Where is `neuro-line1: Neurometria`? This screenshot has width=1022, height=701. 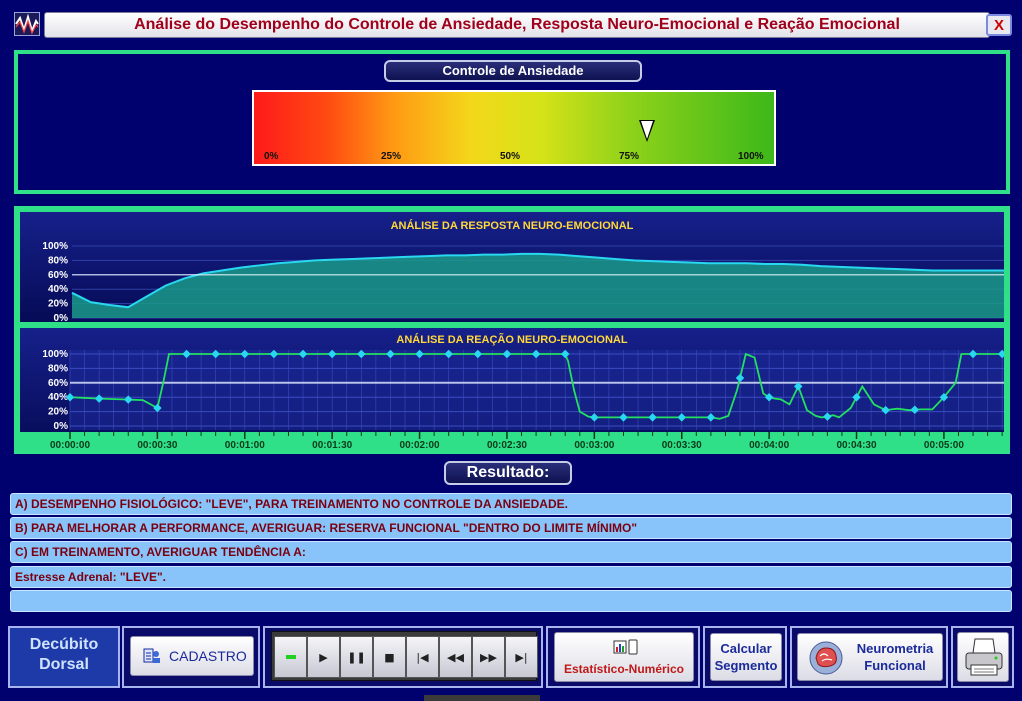 neuro-line1: Neurometria is located at coordinates (895, 648).